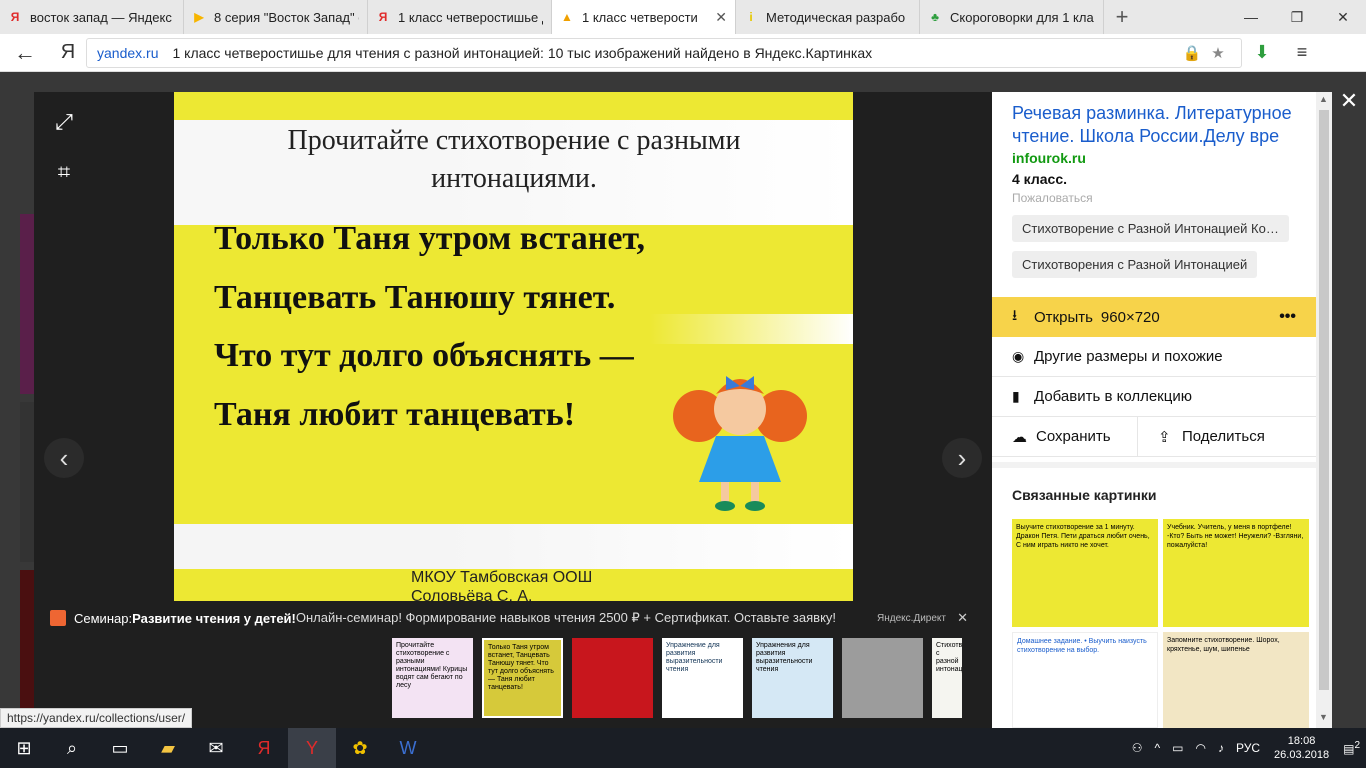 This screenshot has width=1366, height=768. I want to click on fullscreen-icon: ⤢, so click(64, 122).